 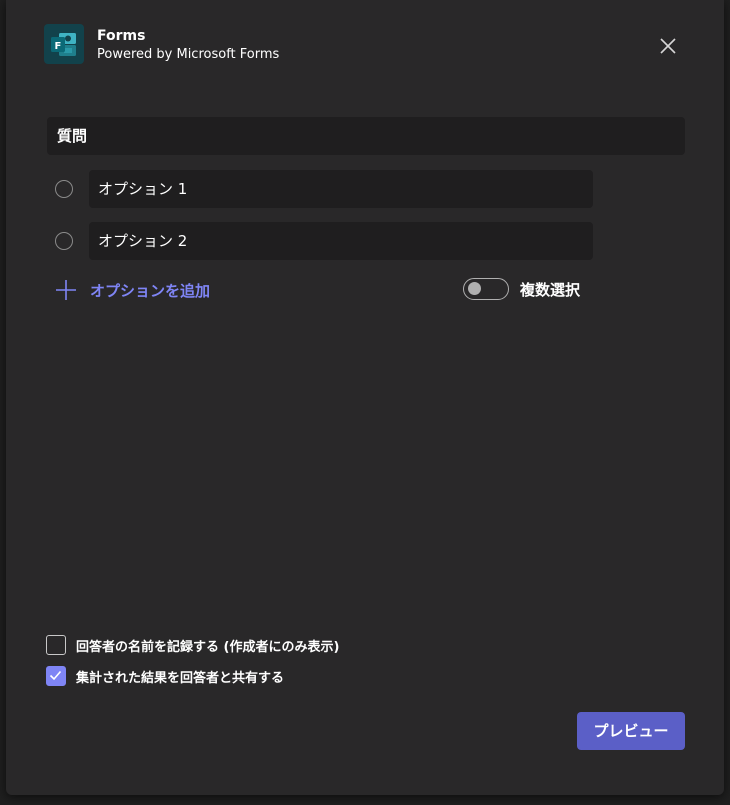 I want to click on toggle-knob, so click(x=474, y=288).